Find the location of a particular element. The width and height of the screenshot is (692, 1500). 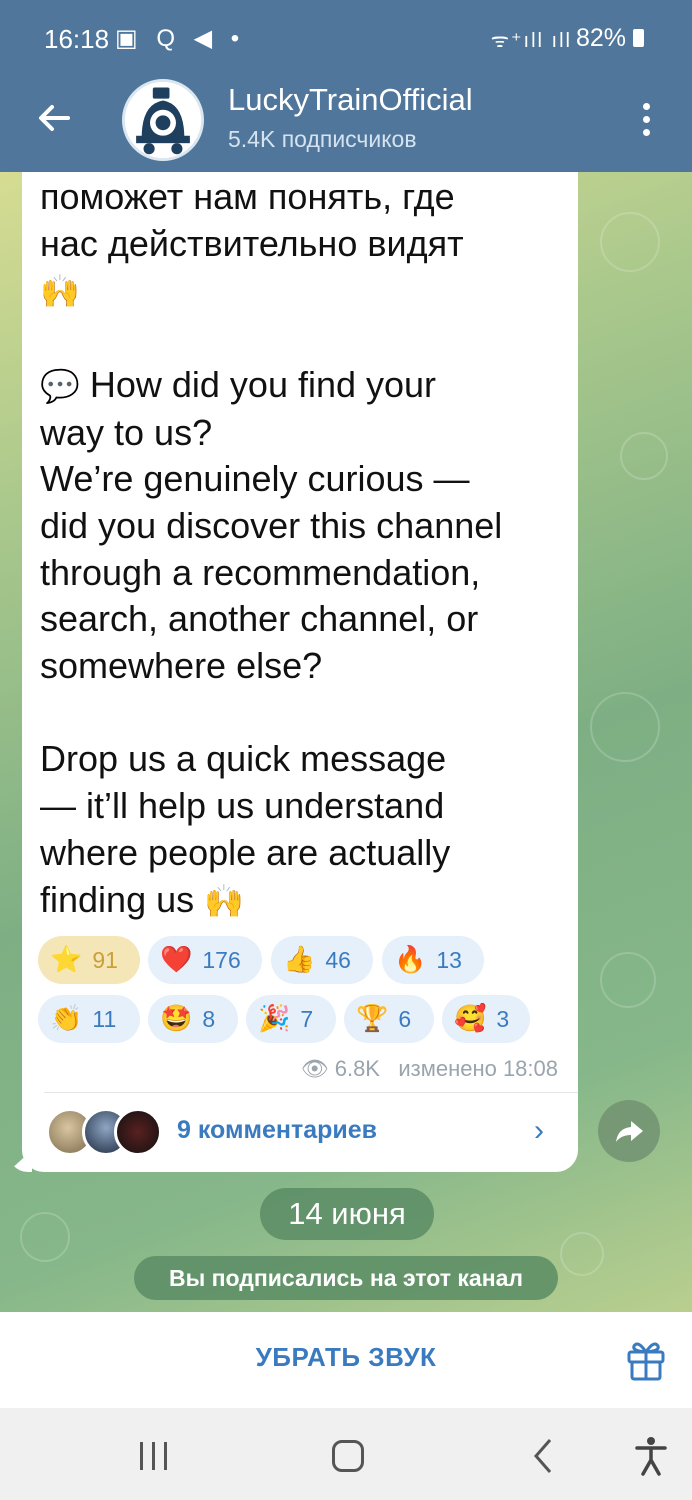

message-line: — it’ll help us understand is located at coordinates (242, 806).